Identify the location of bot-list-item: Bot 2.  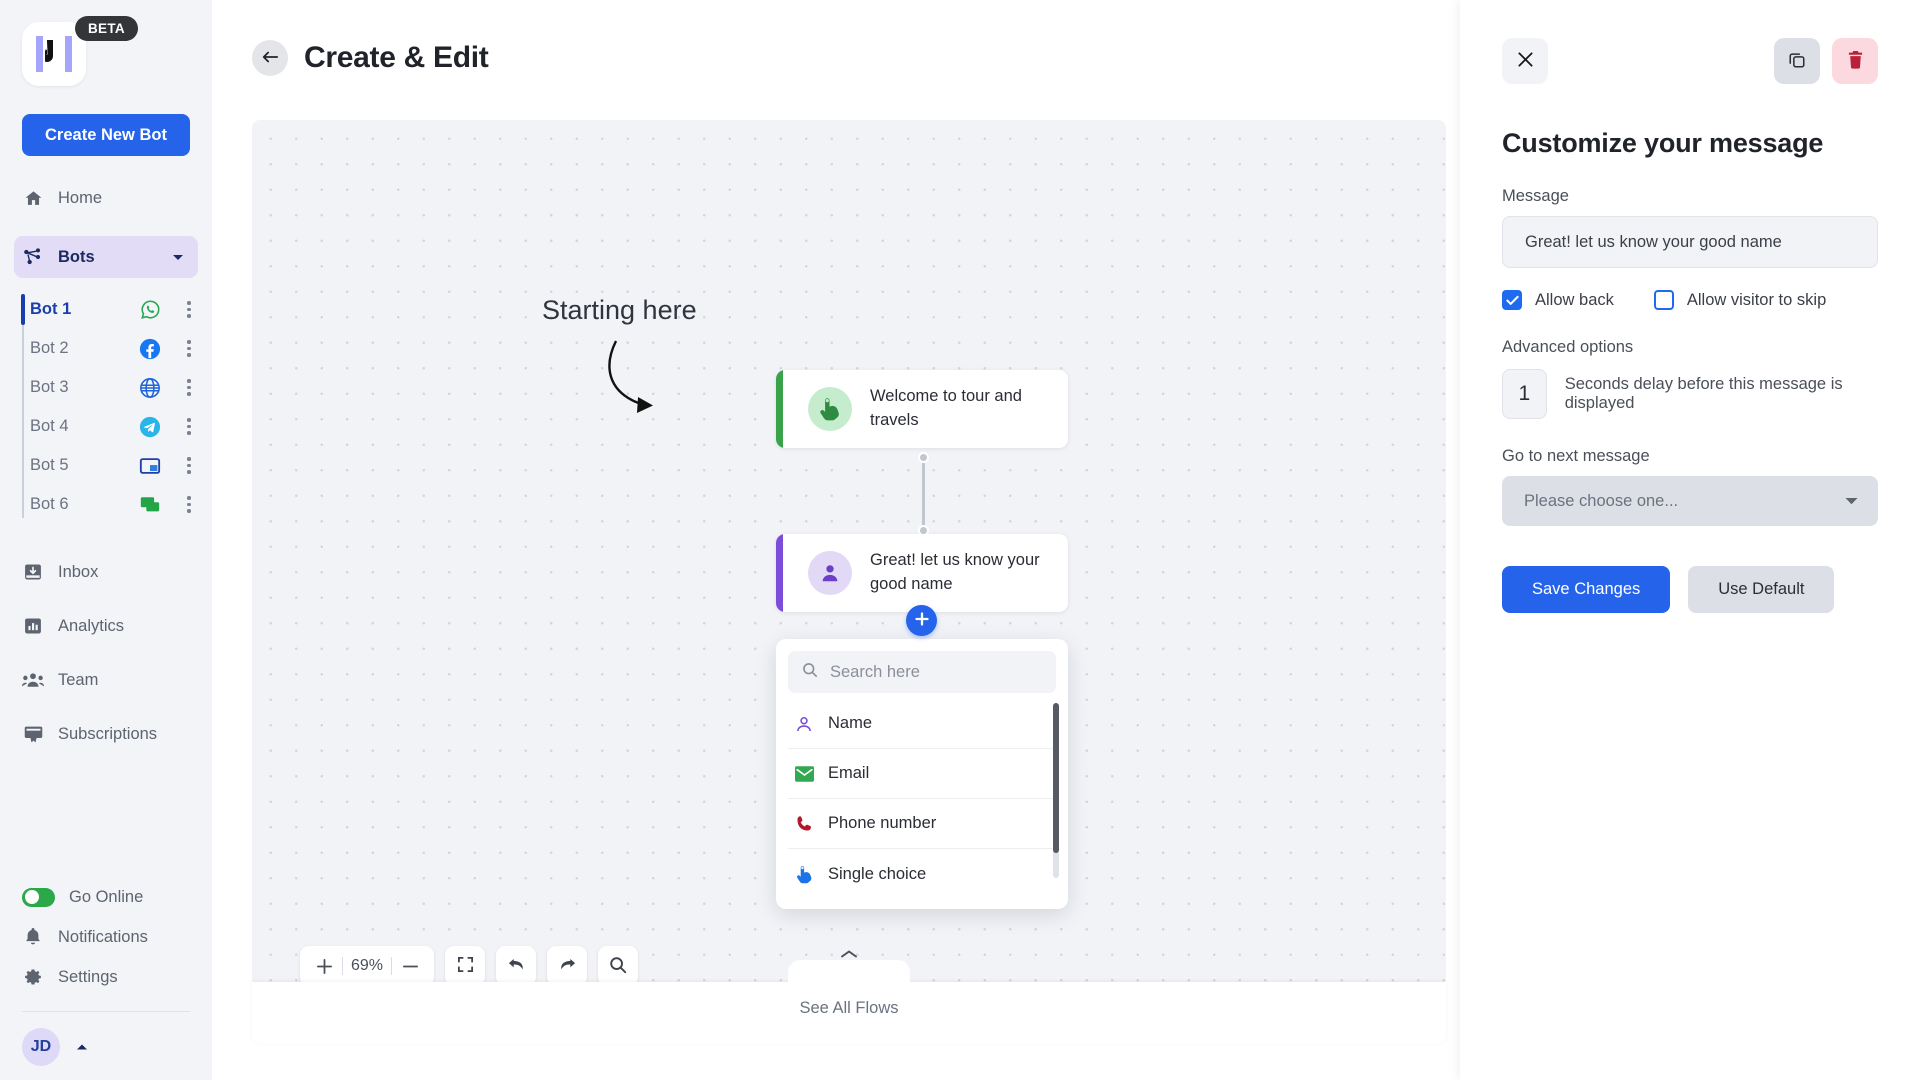
(106, 348).